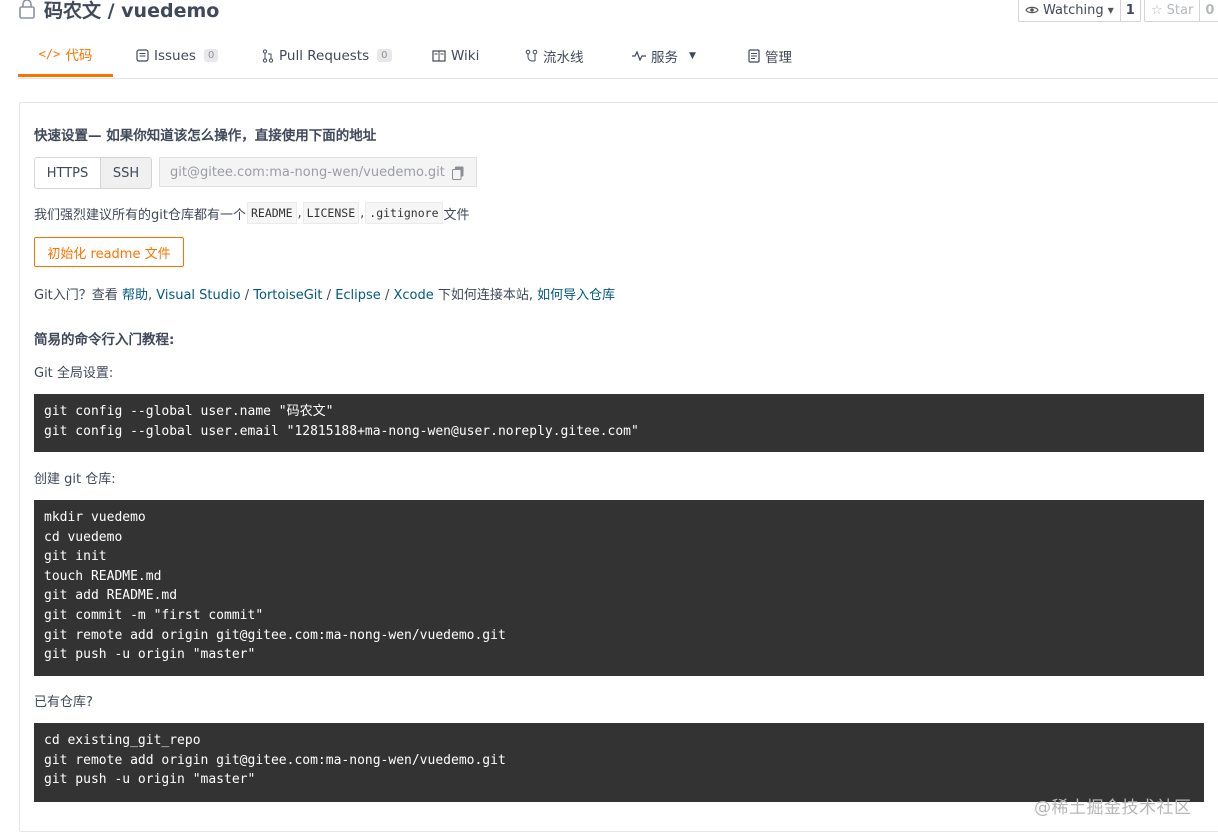  What do you see at coordinates (104, 340) in the screenshot?
I see `tutorial-heading: 简易的命令行入门教程:` at bounding box center [104, 340].